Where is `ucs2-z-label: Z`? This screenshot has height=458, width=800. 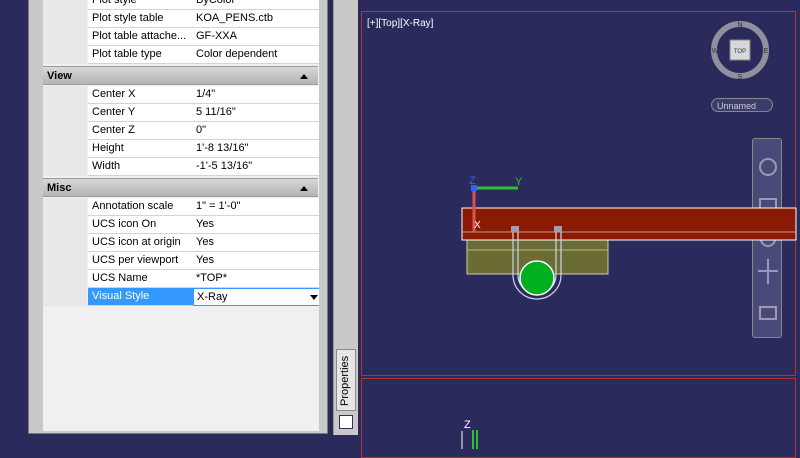 ucs2-z-label: Z is located at coordinates (467, 425).